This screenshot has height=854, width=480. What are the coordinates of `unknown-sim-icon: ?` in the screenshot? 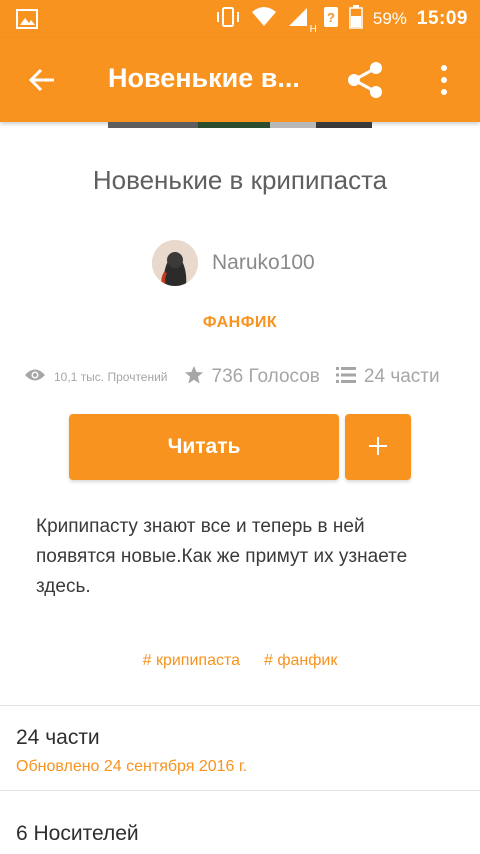 It's located at (331, 19).